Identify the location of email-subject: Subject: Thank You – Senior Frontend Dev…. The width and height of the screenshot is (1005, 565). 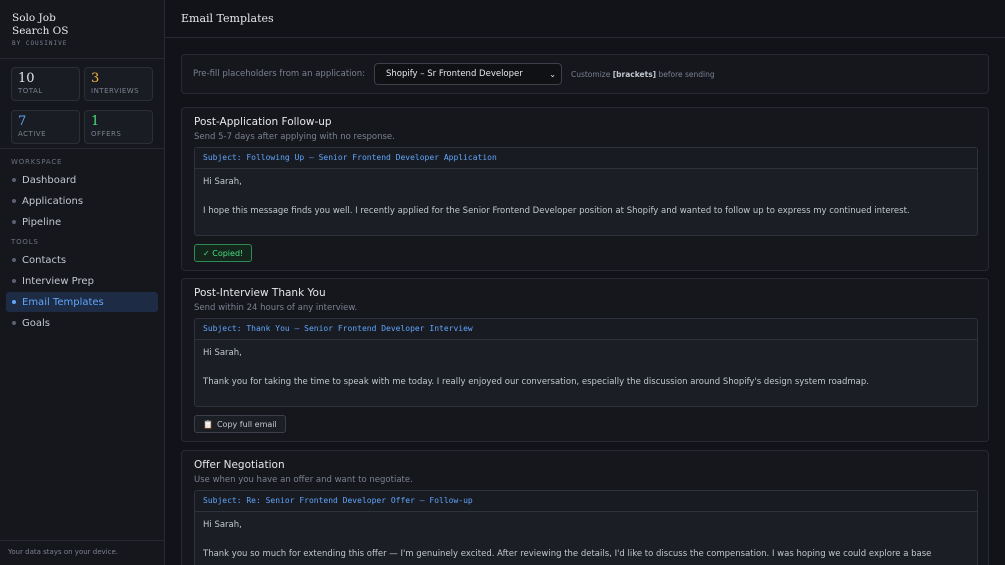
(586, 329).